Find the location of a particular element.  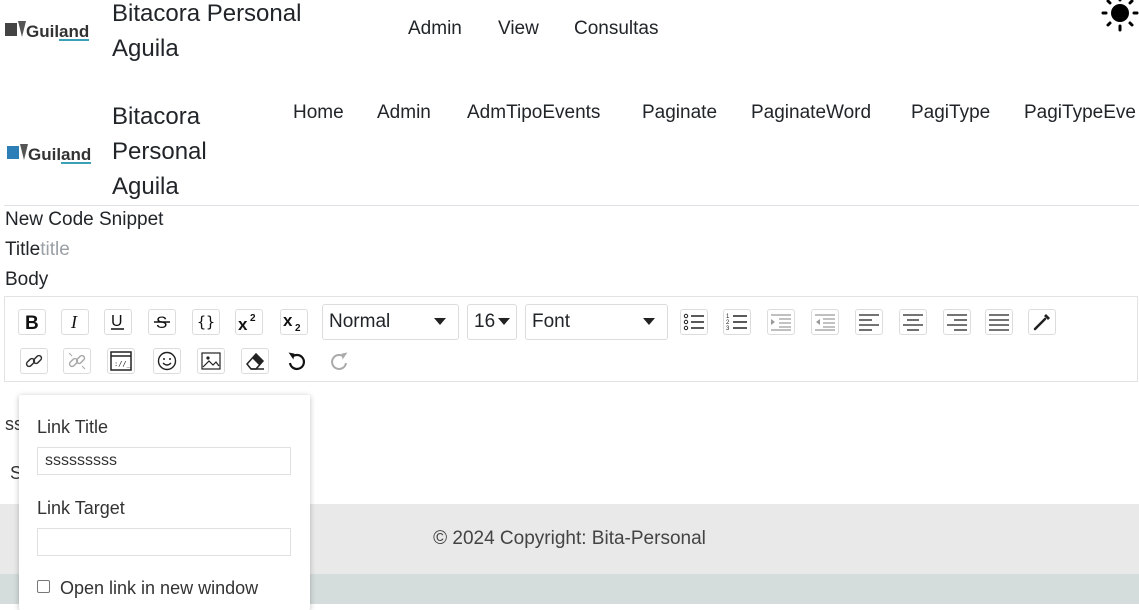

form-heading: New Code Snippet is located at coordinates (84, 219).